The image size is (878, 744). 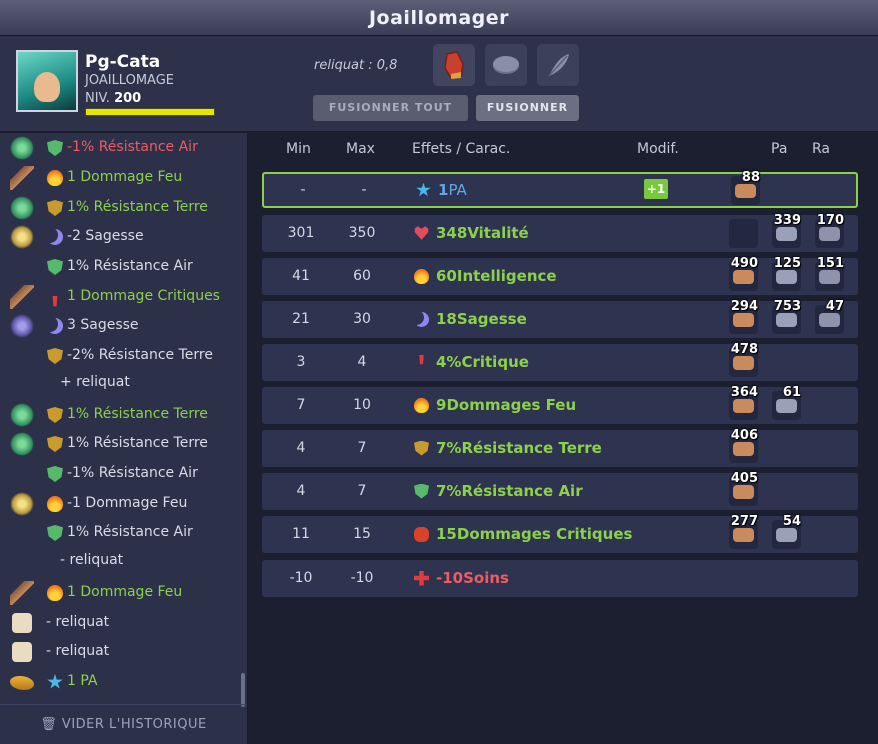 What do you see at coordinates (446, 319) in the screenshot?
I see `effect-value: 18` at bounding box center [446, 319].